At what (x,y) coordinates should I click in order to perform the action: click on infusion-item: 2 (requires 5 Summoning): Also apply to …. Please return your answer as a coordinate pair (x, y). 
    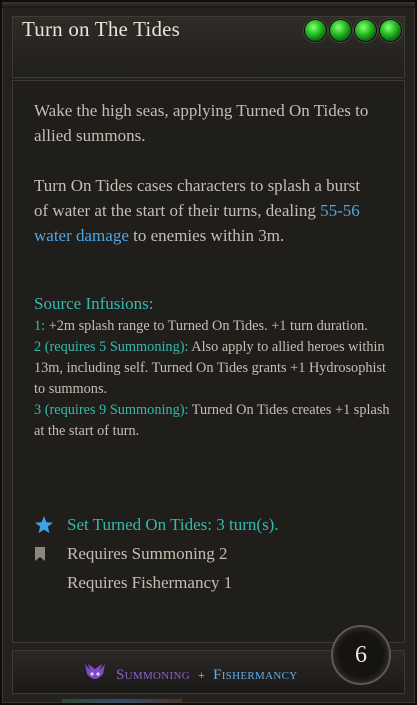
    Looking at the image, I should click on (214, 368).